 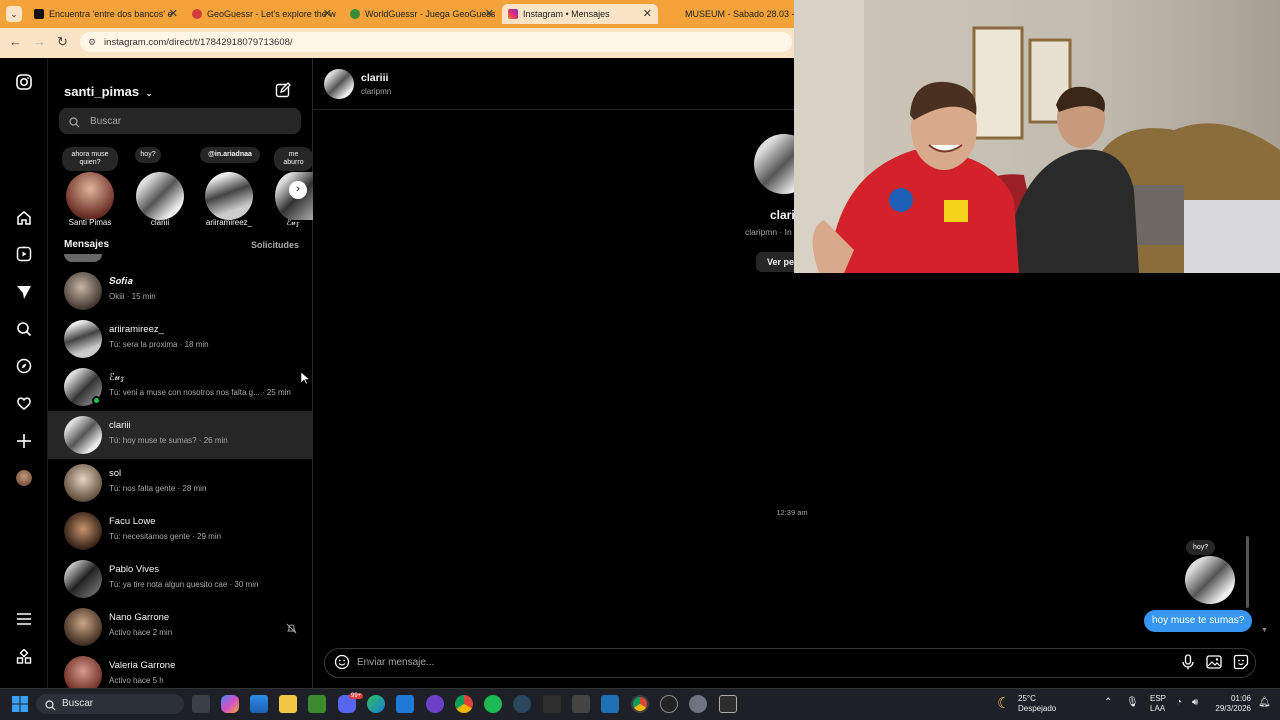 What do you see at coordinates (24, 254) in the screenshot?
I see `reels-icon` at bounding box center [24, 254].